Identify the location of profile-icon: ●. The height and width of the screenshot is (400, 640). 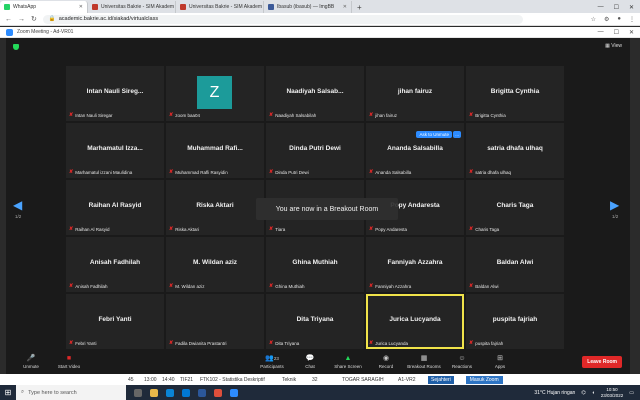
(619, 19).